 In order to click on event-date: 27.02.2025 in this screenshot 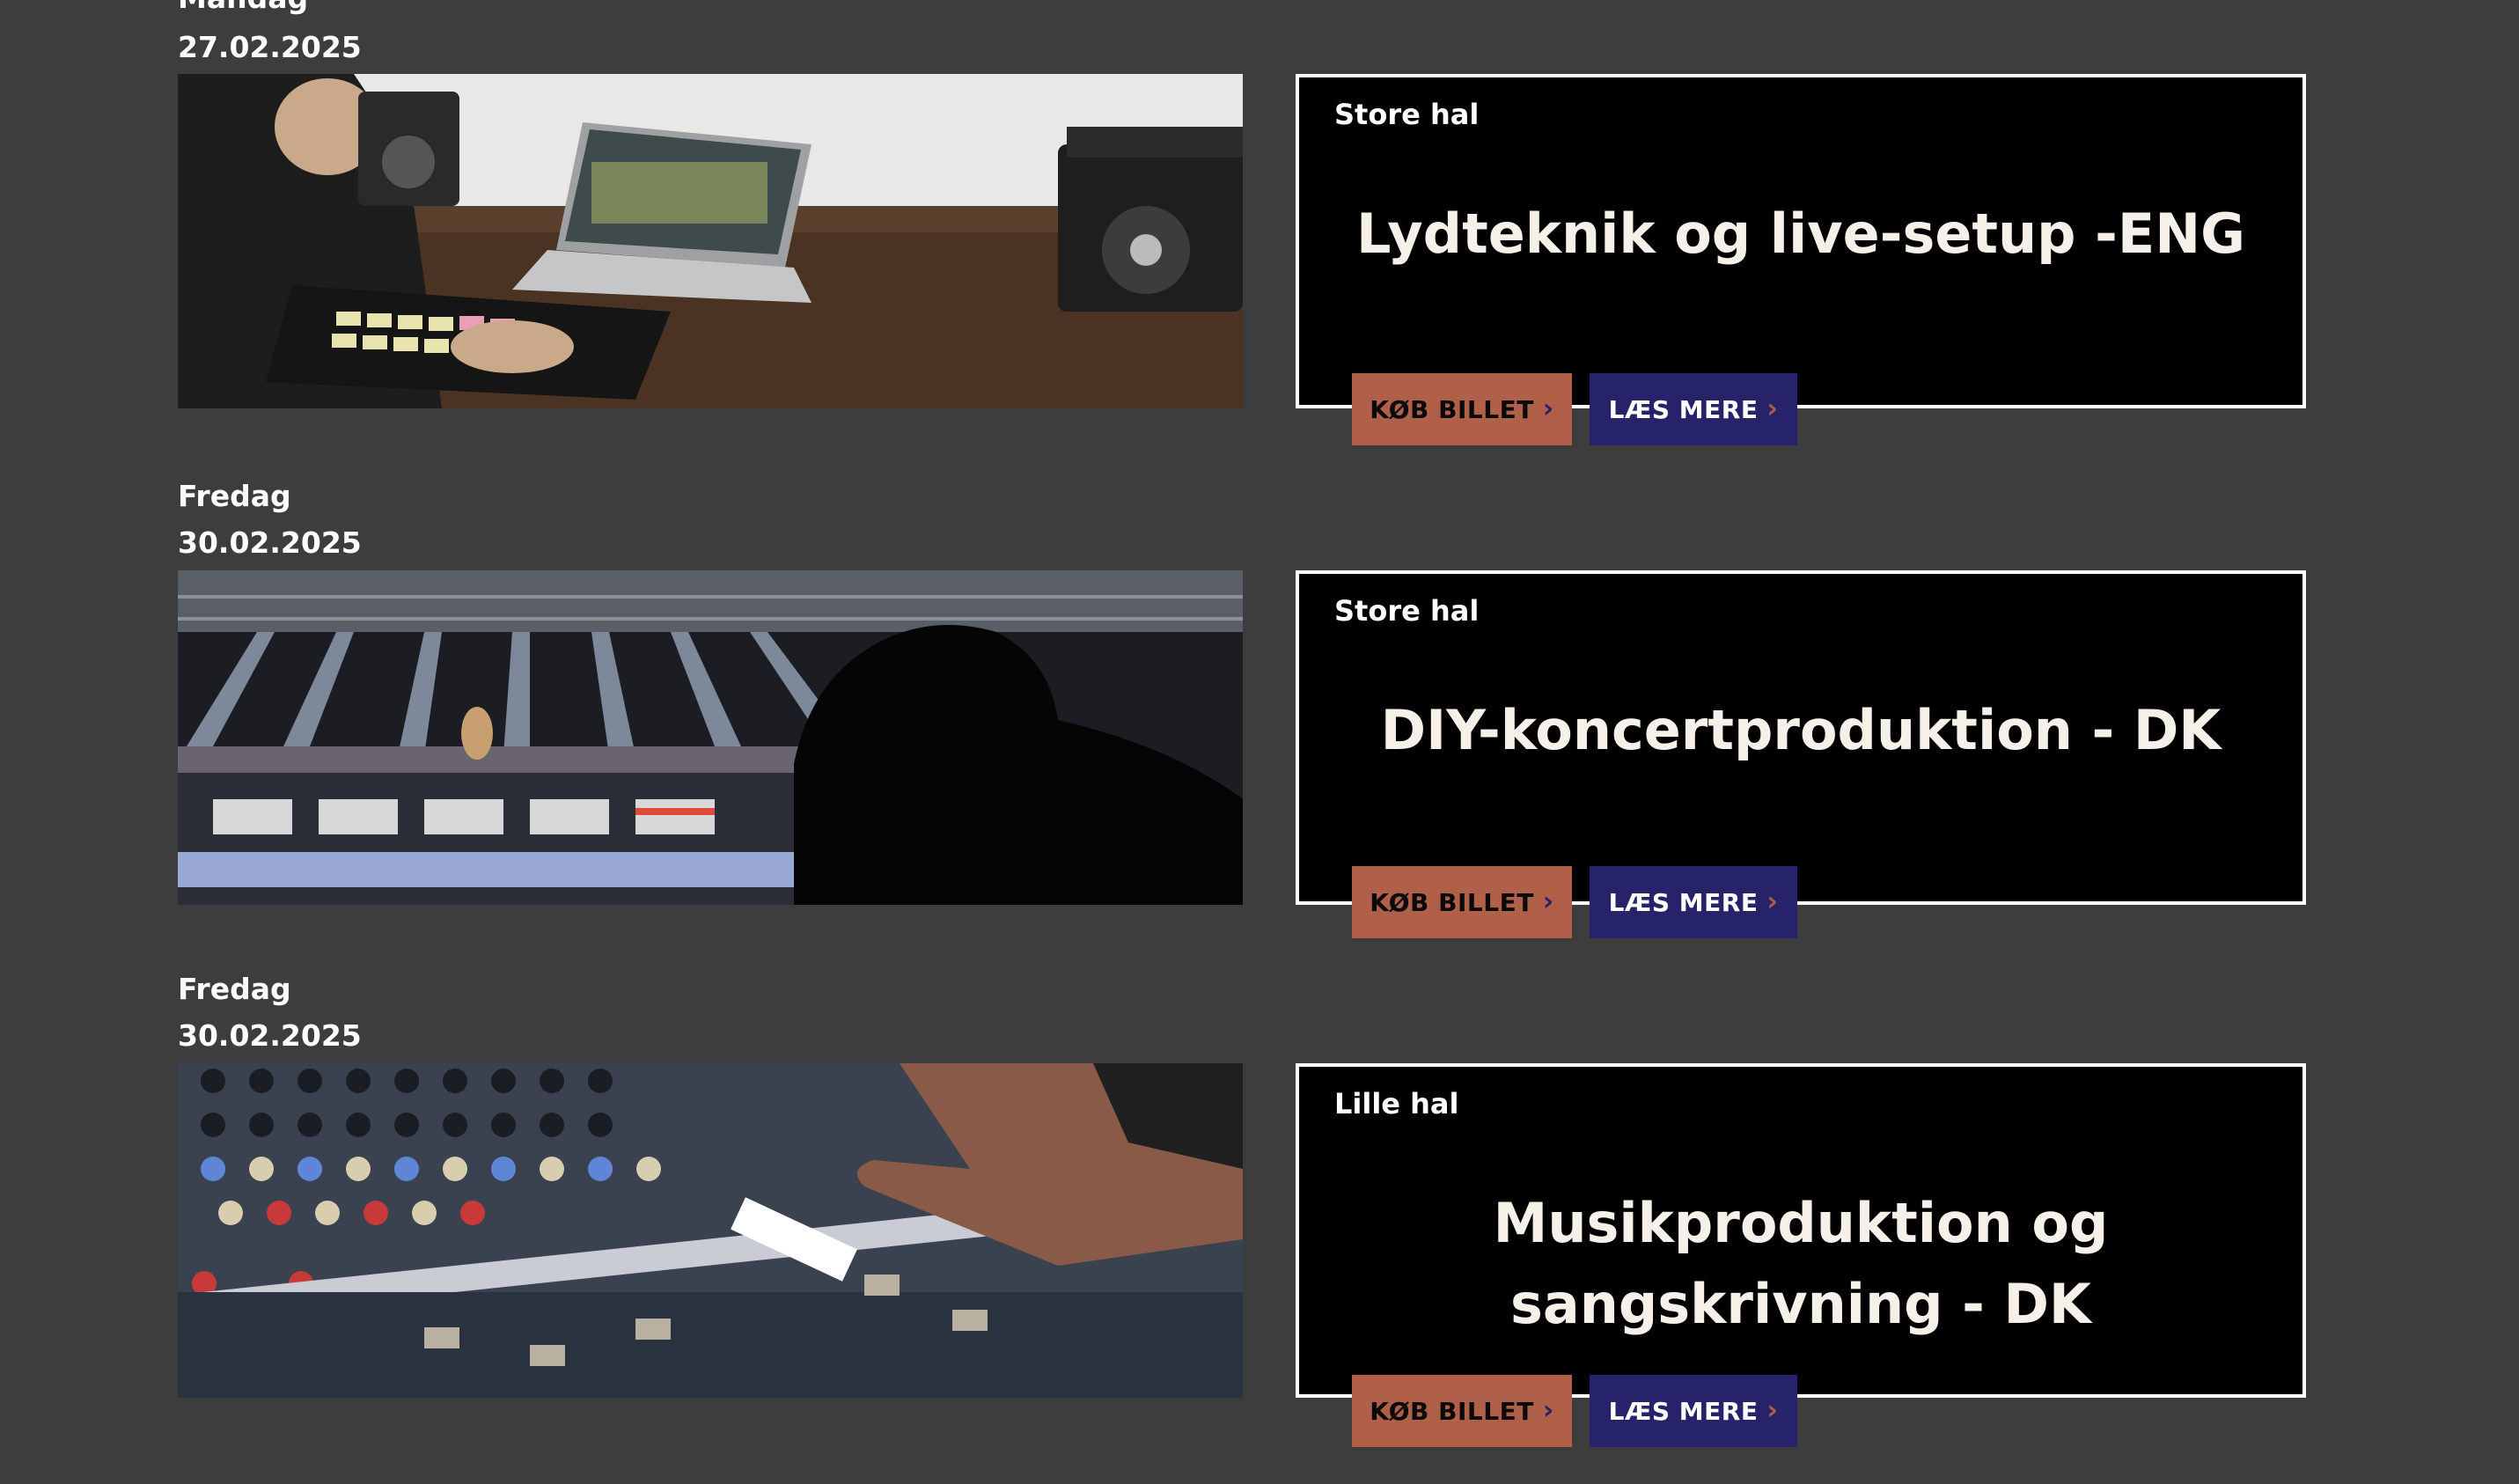, I will do `click(270, 47)`.